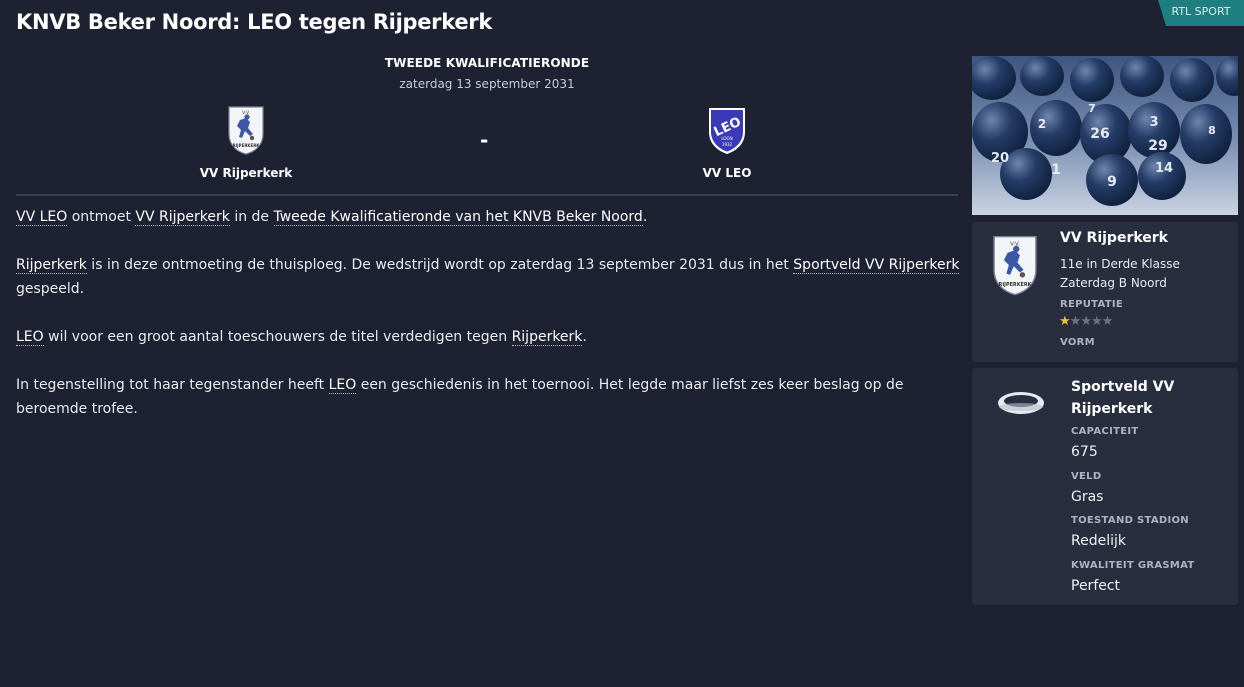 This screenshot has height=687, width=1244. What do you see at coordinates (487, 195) in the screenshot?
I see `divider` at bounding box center [487, 195].